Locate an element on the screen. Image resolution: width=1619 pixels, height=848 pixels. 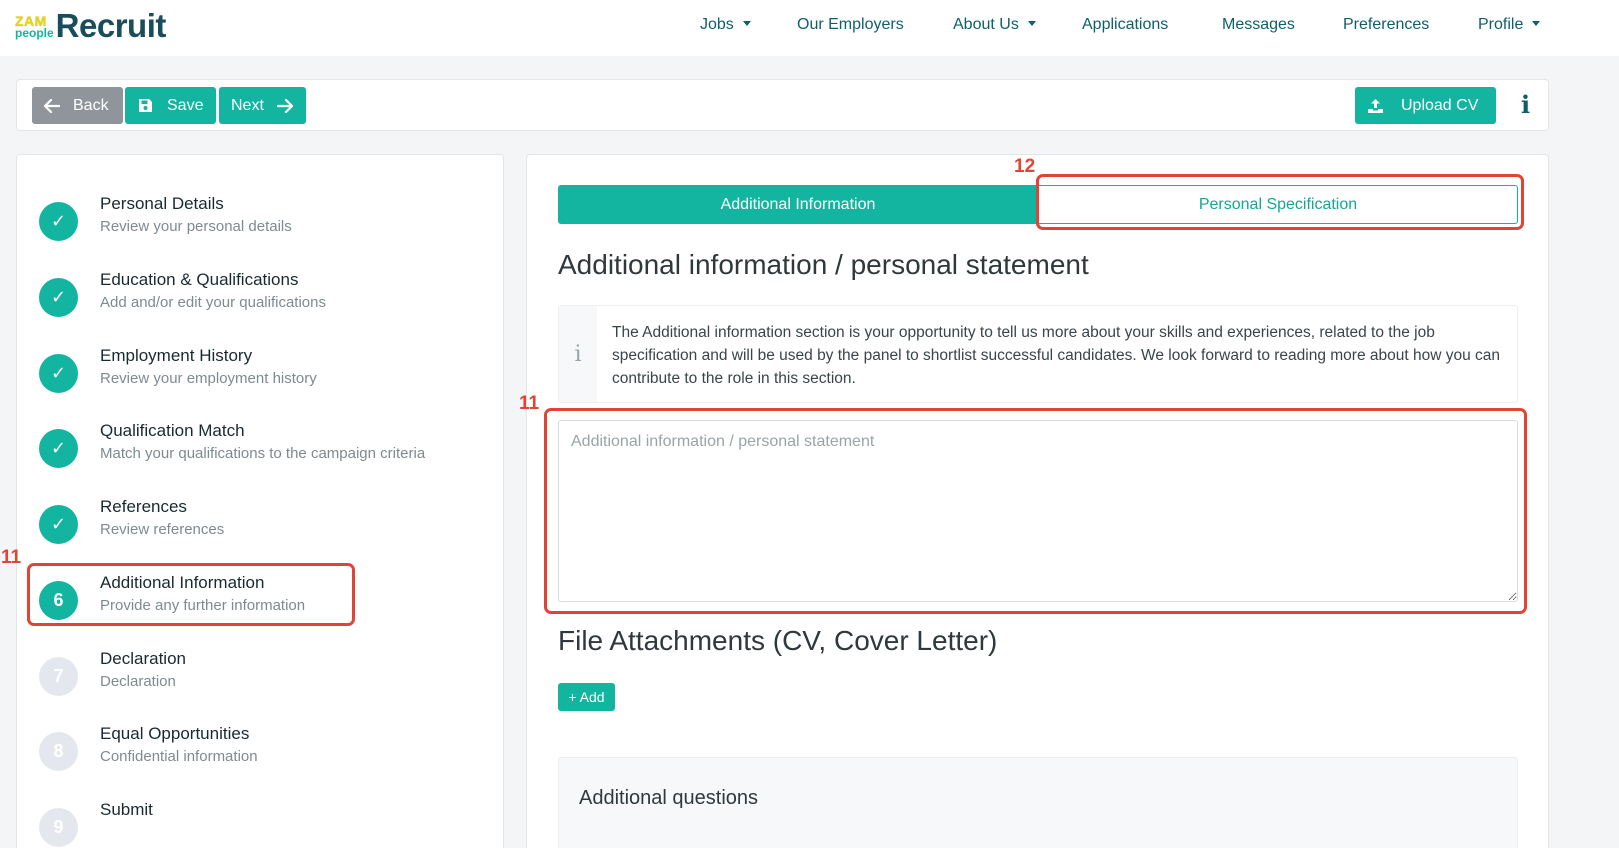
logo-wordmark: Recruit is located at coordinates (111, 25).